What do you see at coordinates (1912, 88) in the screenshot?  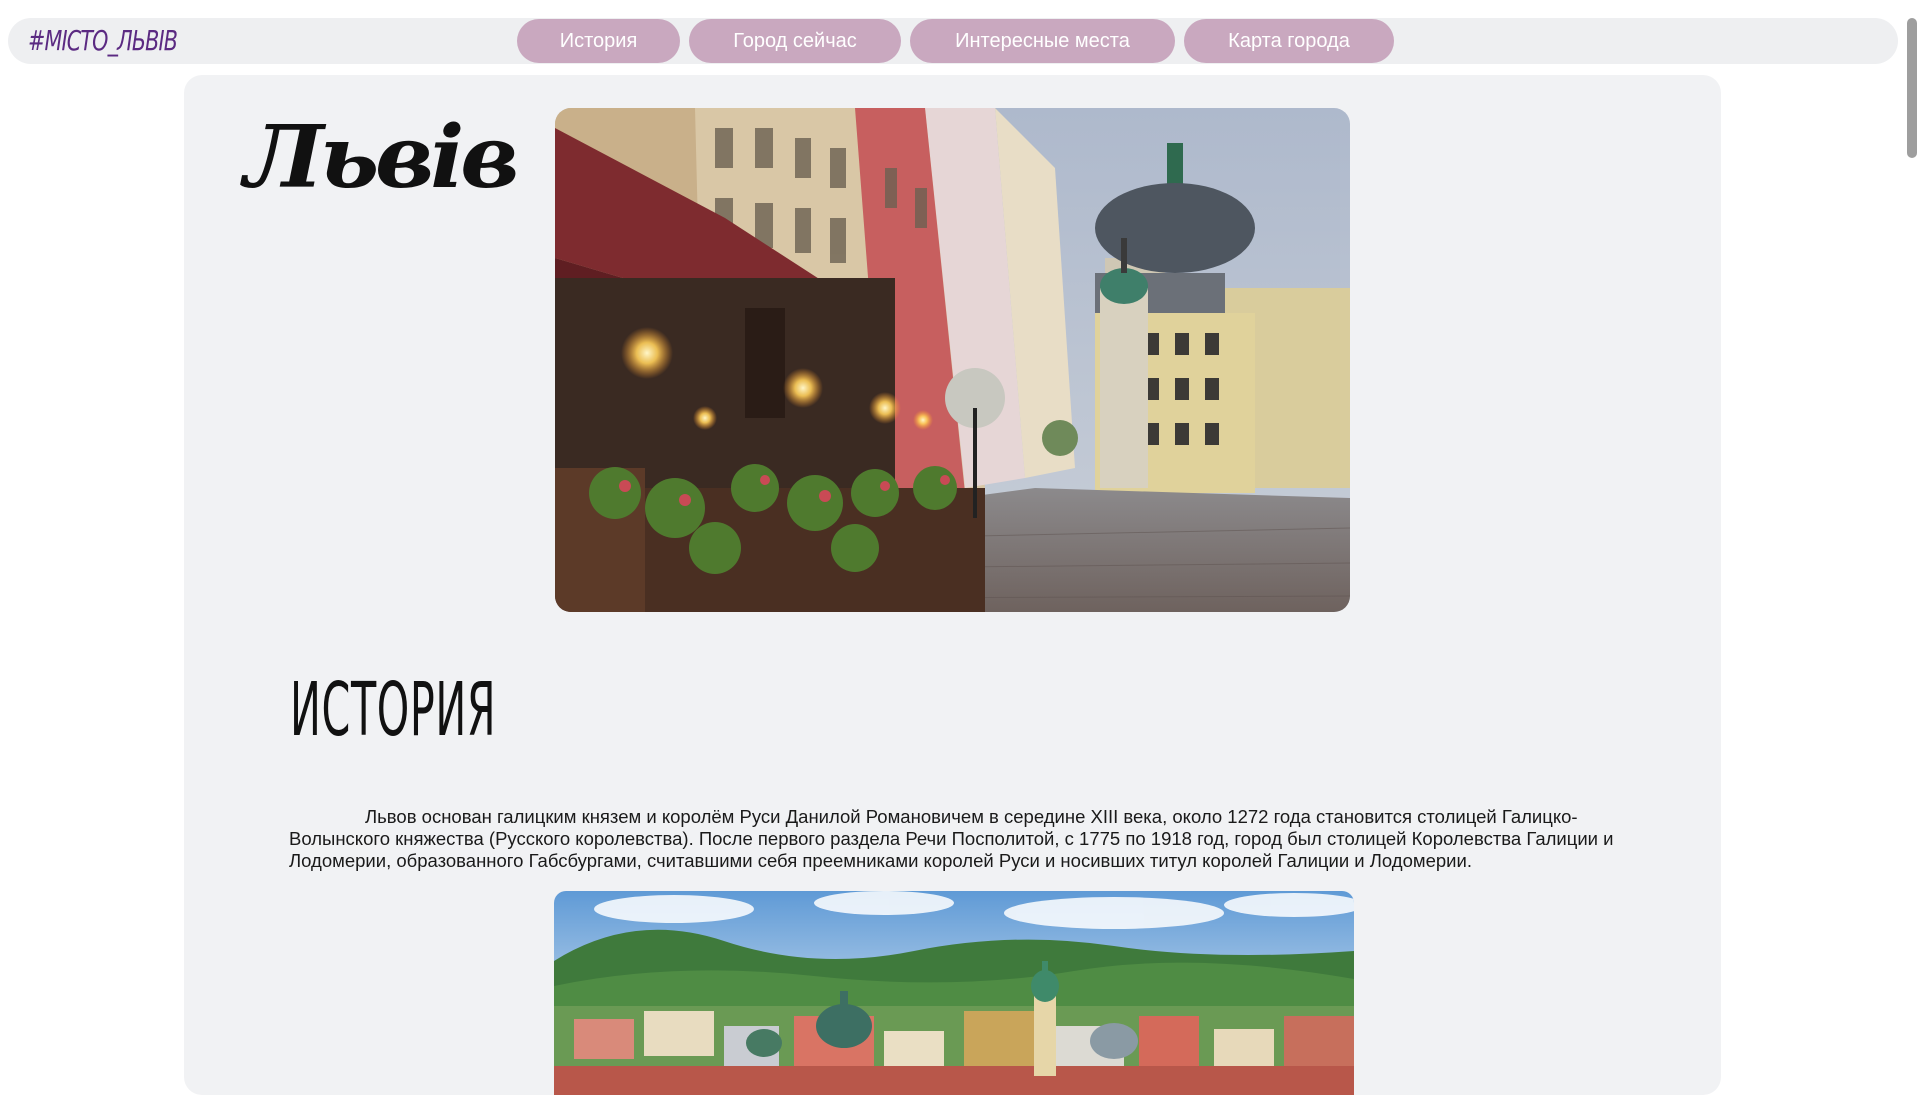 I see `scrollbar-thumb` at bounding box center [1912, 88].